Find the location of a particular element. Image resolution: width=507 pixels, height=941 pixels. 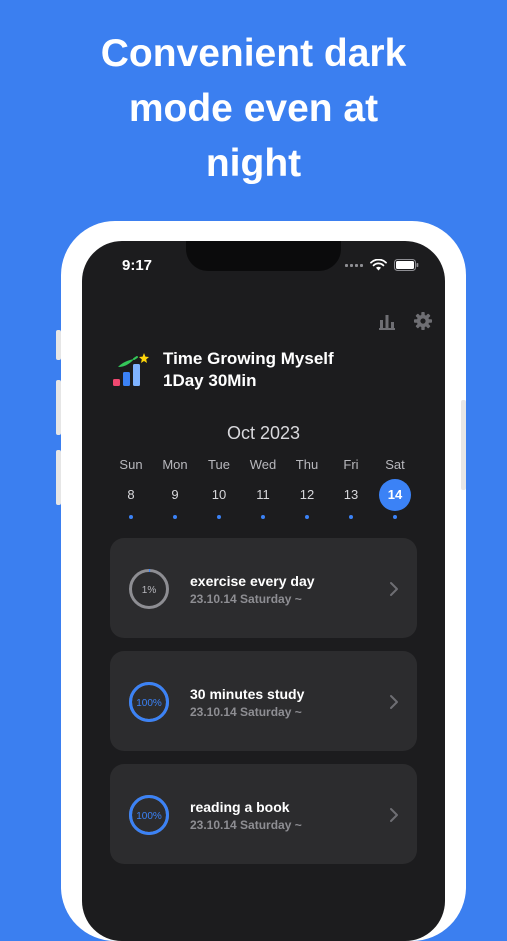

progress-ring: 1% is located at coordinates (149, 589).